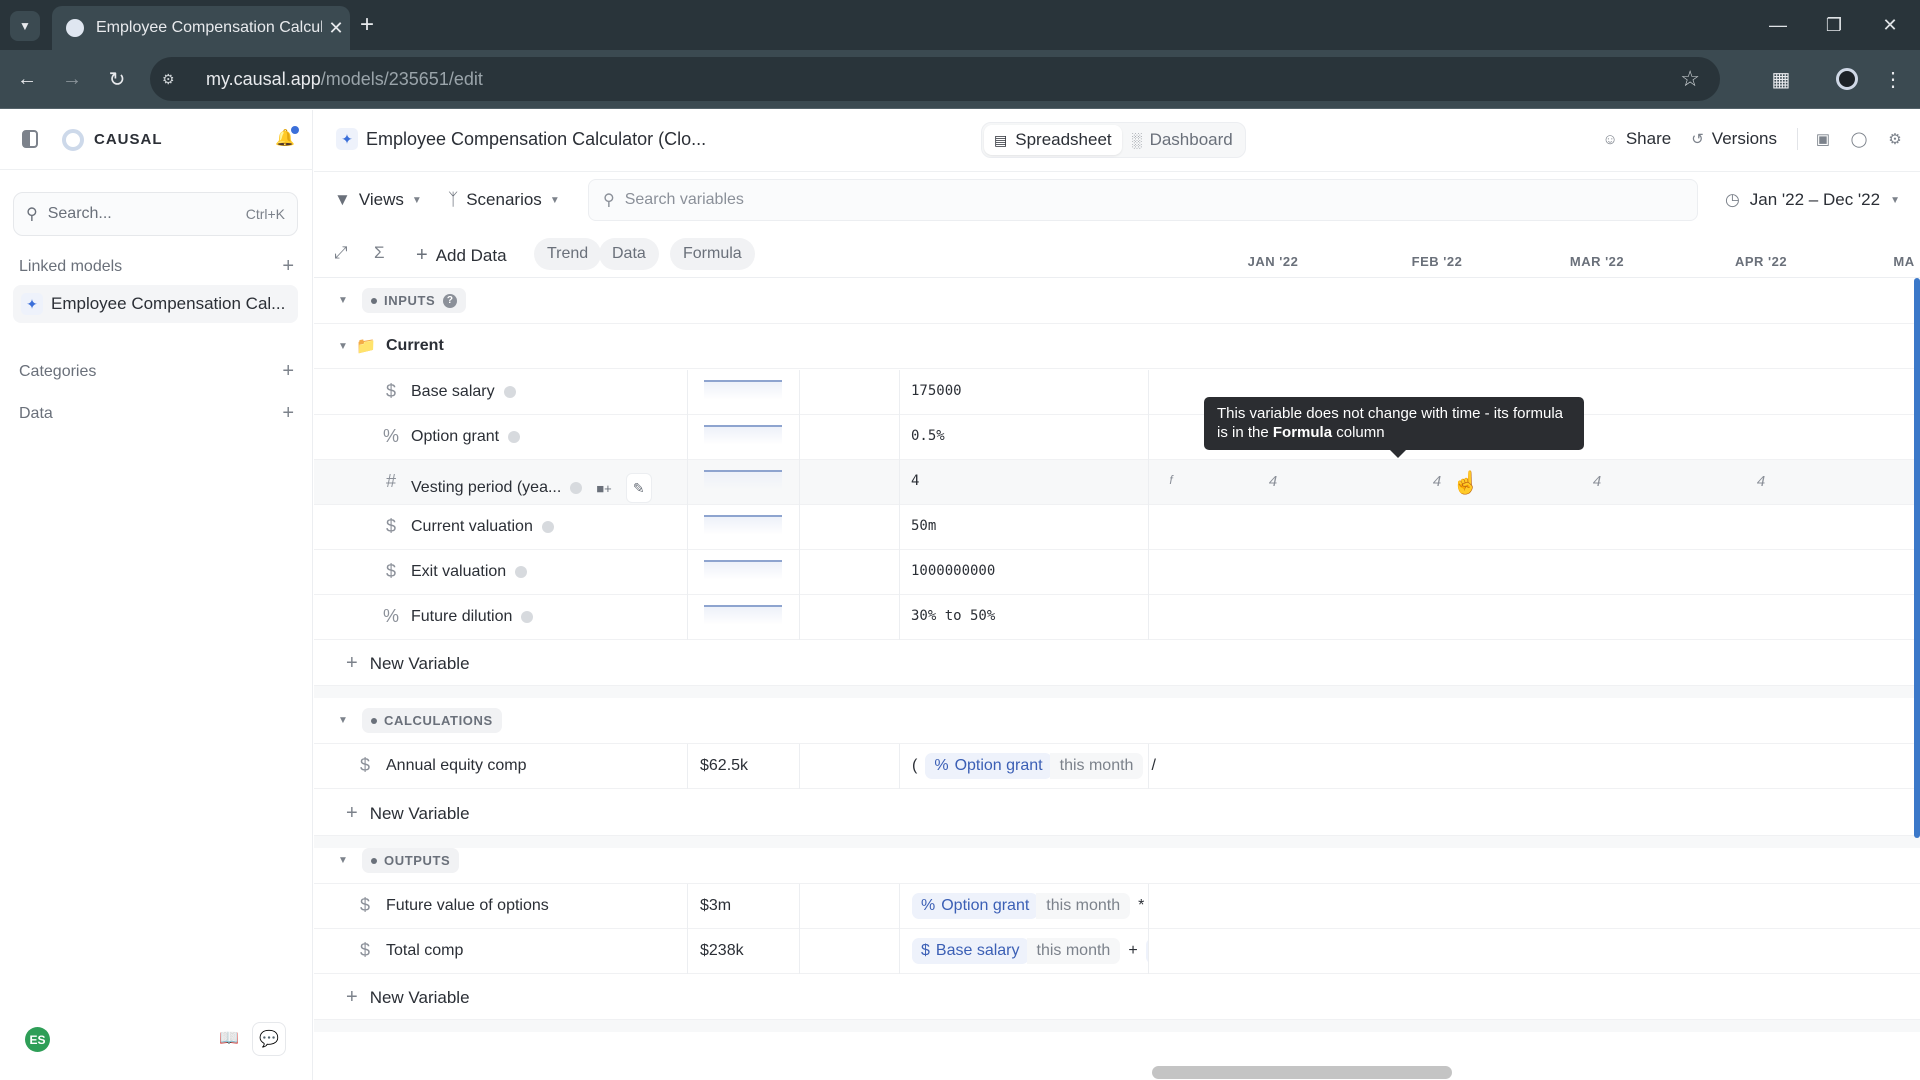 The width and height of the screenshot is (1920, 1080). Describe the element at coordinates (1117, 301) in the screenshot. I see `section-row-inputs: ▼ INPUTS?` at that location.